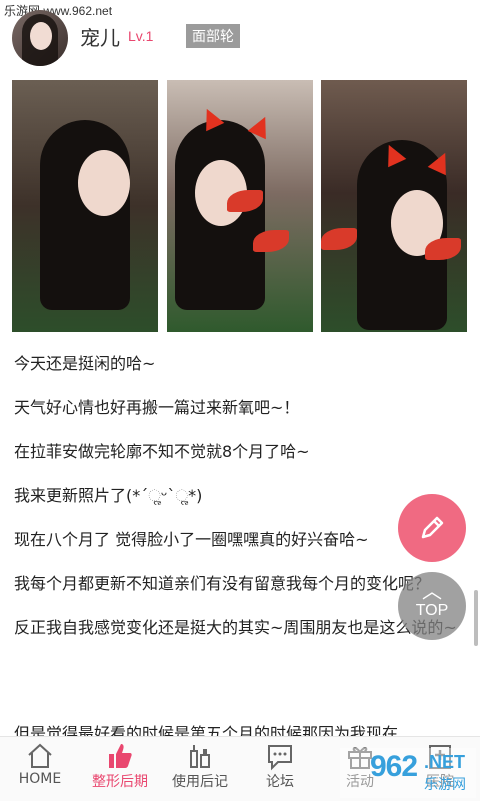  I want to click on photo-face, so click(104, 183).